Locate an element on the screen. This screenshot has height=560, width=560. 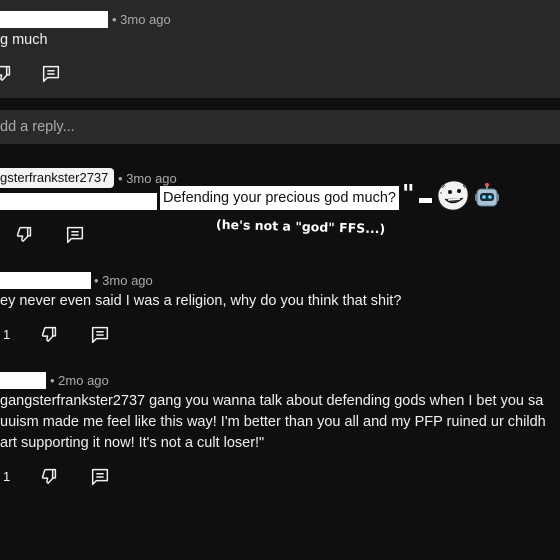
comment-time: • 3mo ago is located at coordinates (141, 19).